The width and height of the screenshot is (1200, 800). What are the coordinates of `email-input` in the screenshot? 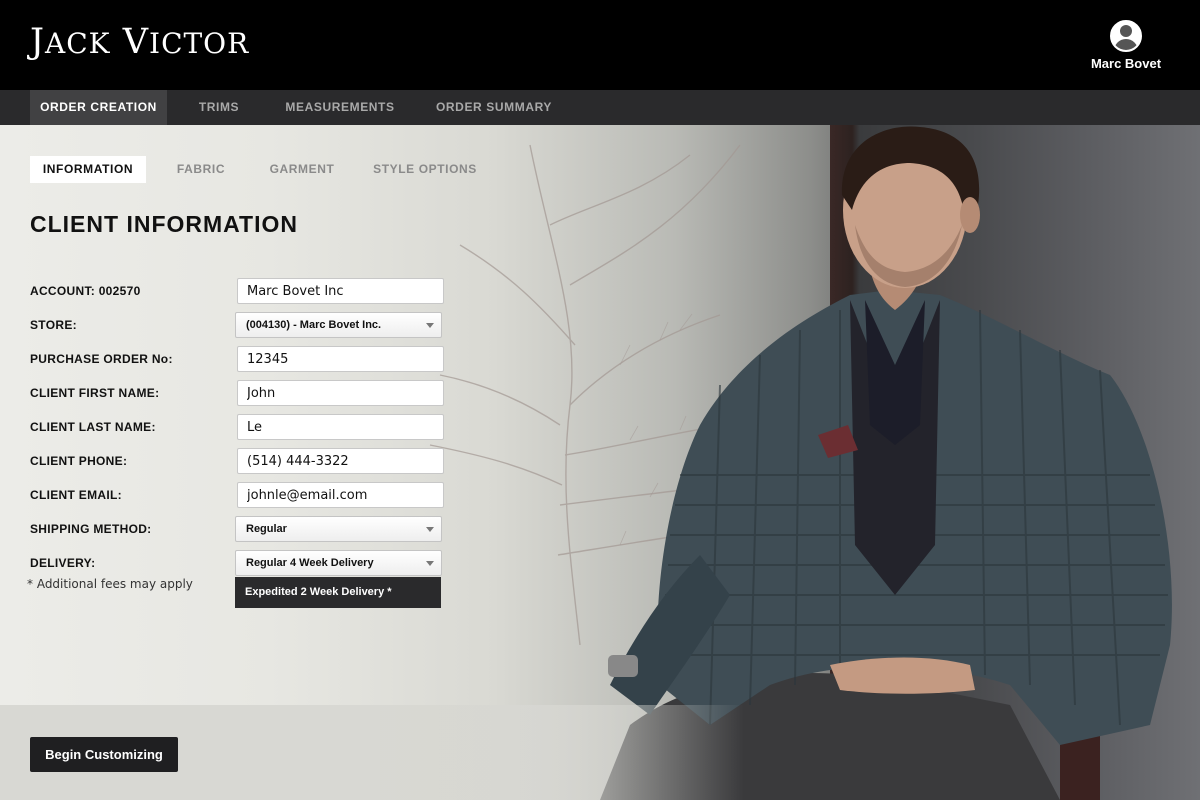 It's located at (340, 495).